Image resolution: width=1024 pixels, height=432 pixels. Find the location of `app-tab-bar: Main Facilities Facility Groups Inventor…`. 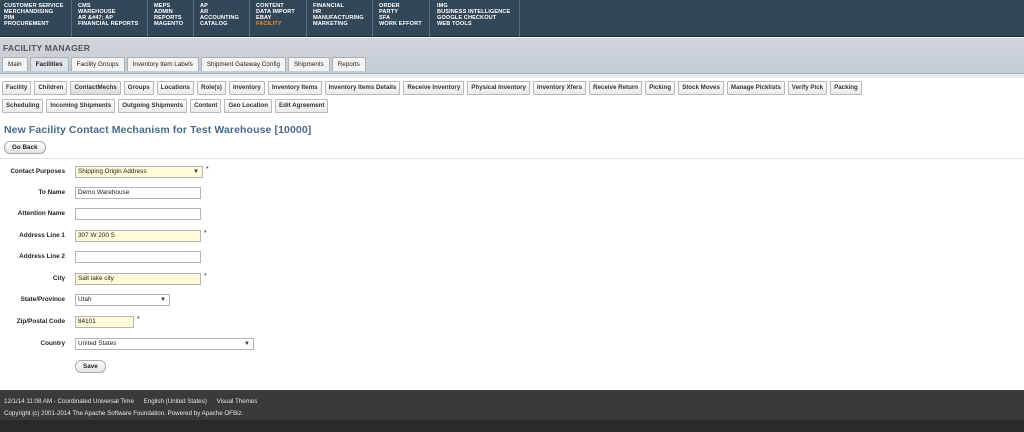

app-tab-bar: Main Facilities Facility Groups Inventor… is located at coordinates (185, 64).